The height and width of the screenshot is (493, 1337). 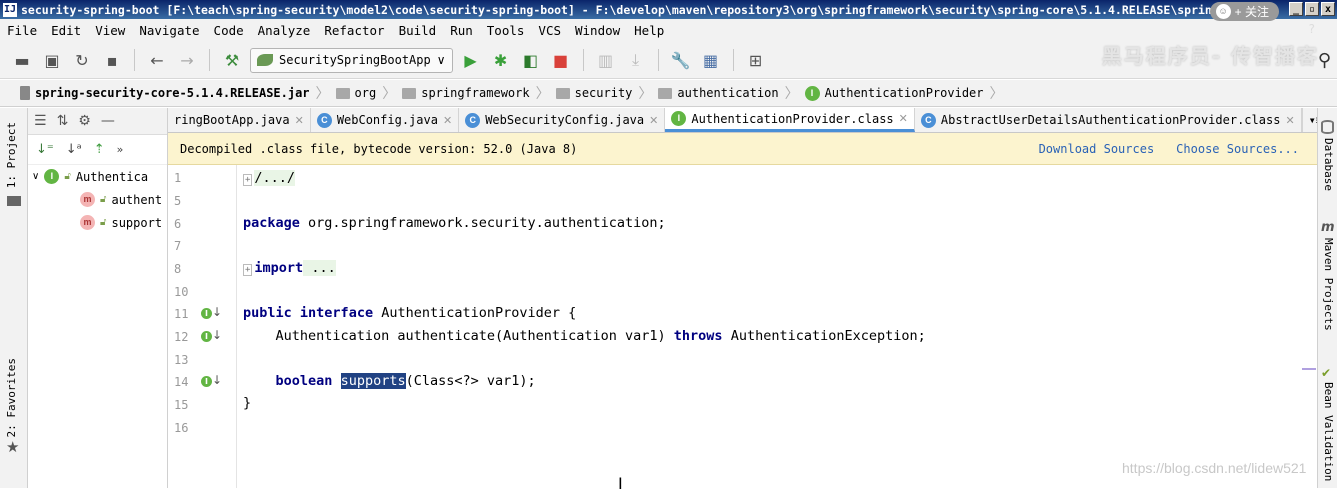 I want to click on coverage-icon: ◧, so click(x=531, y=60).